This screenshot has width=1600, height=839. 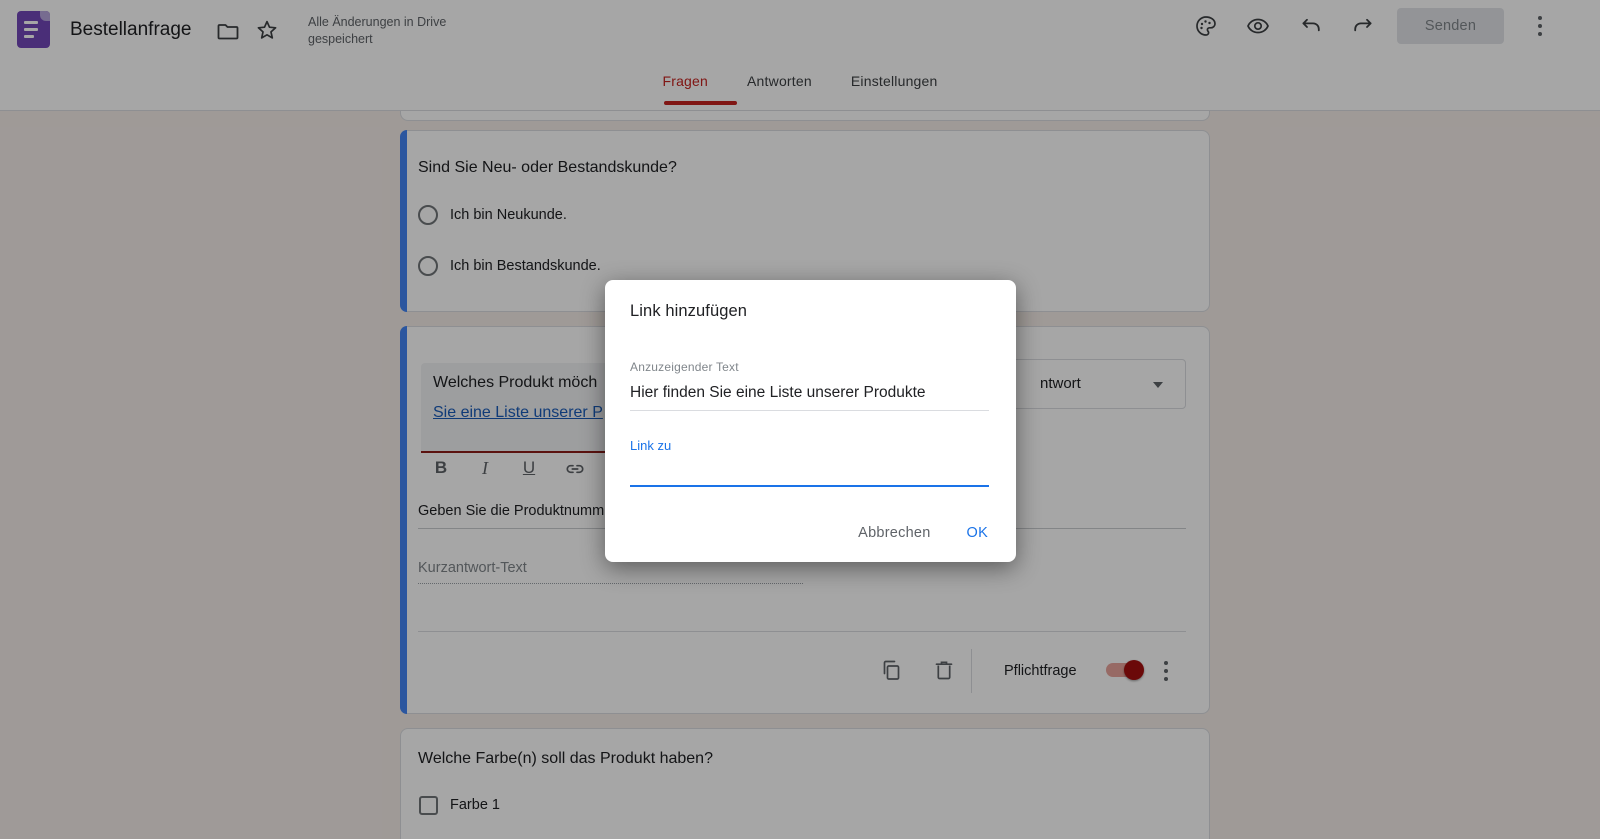 What do you see at coordinates (977, 533) in the screenshot?
I see `ok-button: OK` at bounding box center [977, 533].